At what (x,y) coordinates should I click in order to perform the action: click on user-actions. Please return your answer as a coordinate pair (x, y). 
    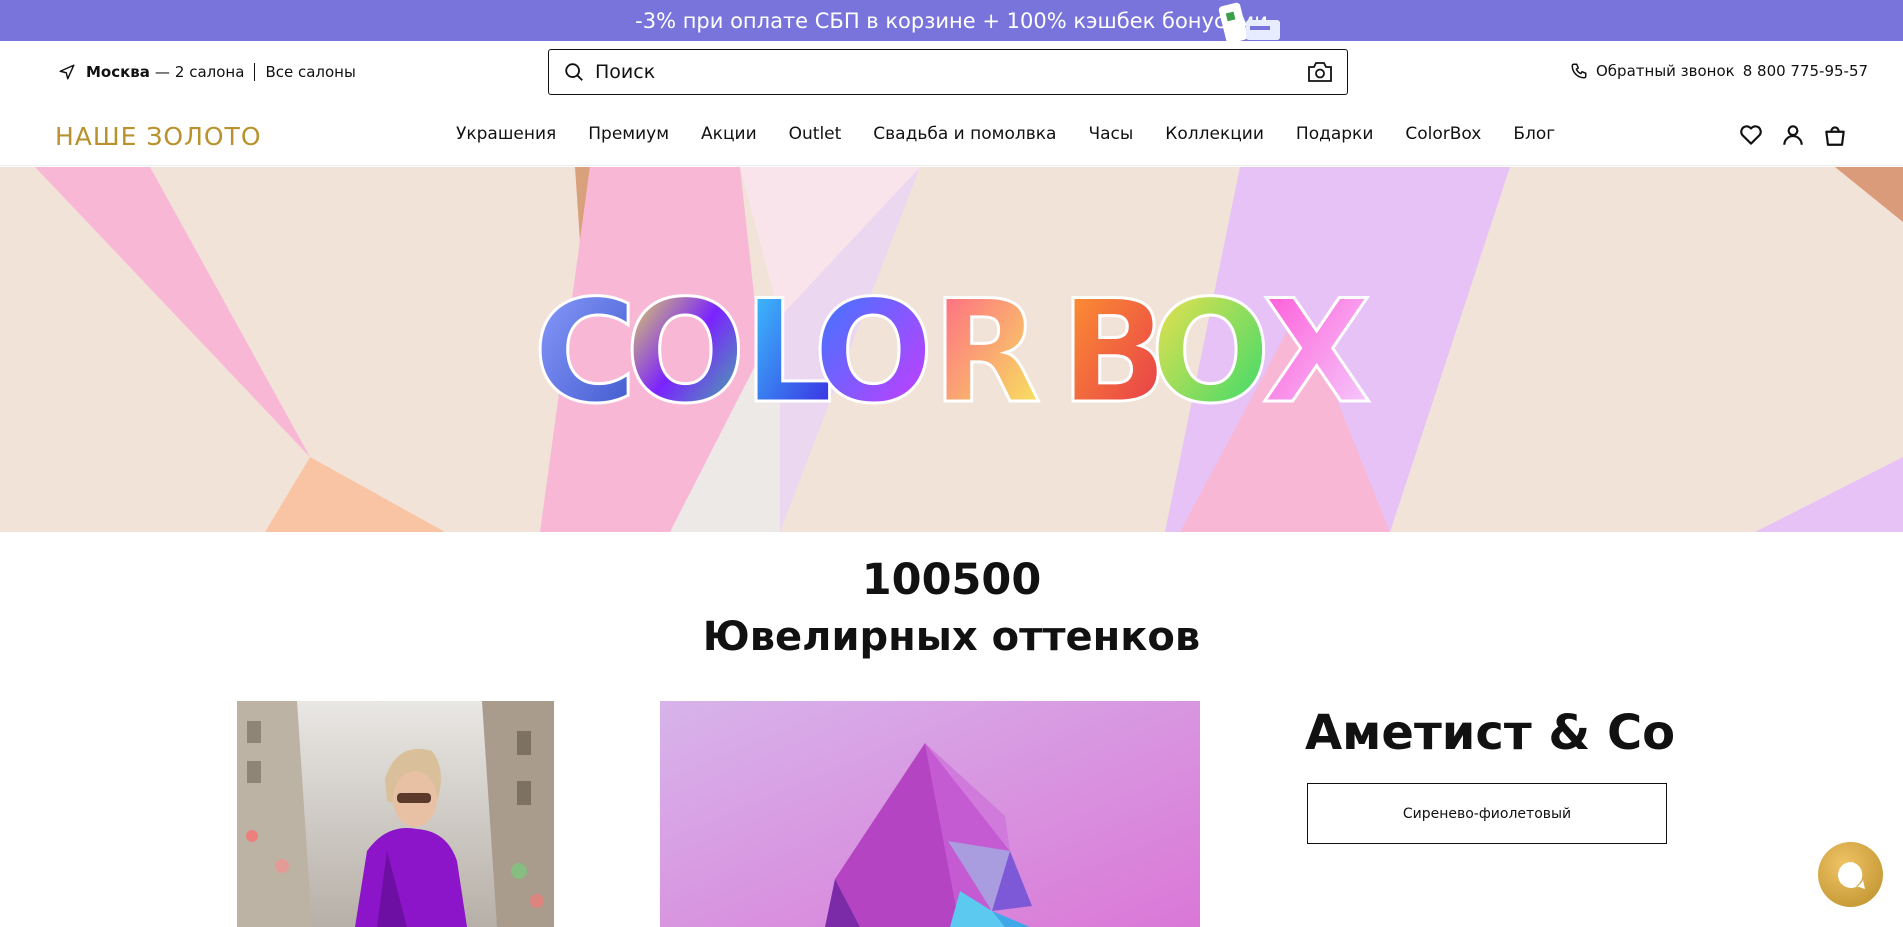
    Looking at the image, I should click on (1793, 135).